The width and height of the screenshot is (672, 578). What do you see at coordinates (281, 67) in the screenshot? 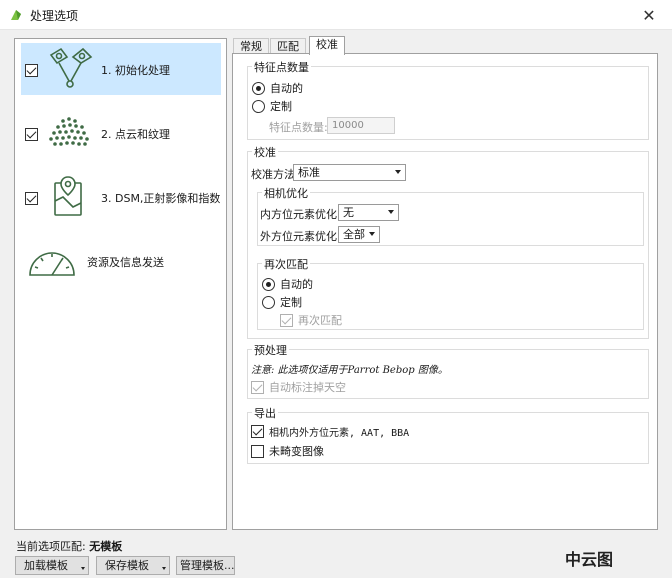
I see `keypoints-title: 特征点数量` at bounding box center [281, 67].